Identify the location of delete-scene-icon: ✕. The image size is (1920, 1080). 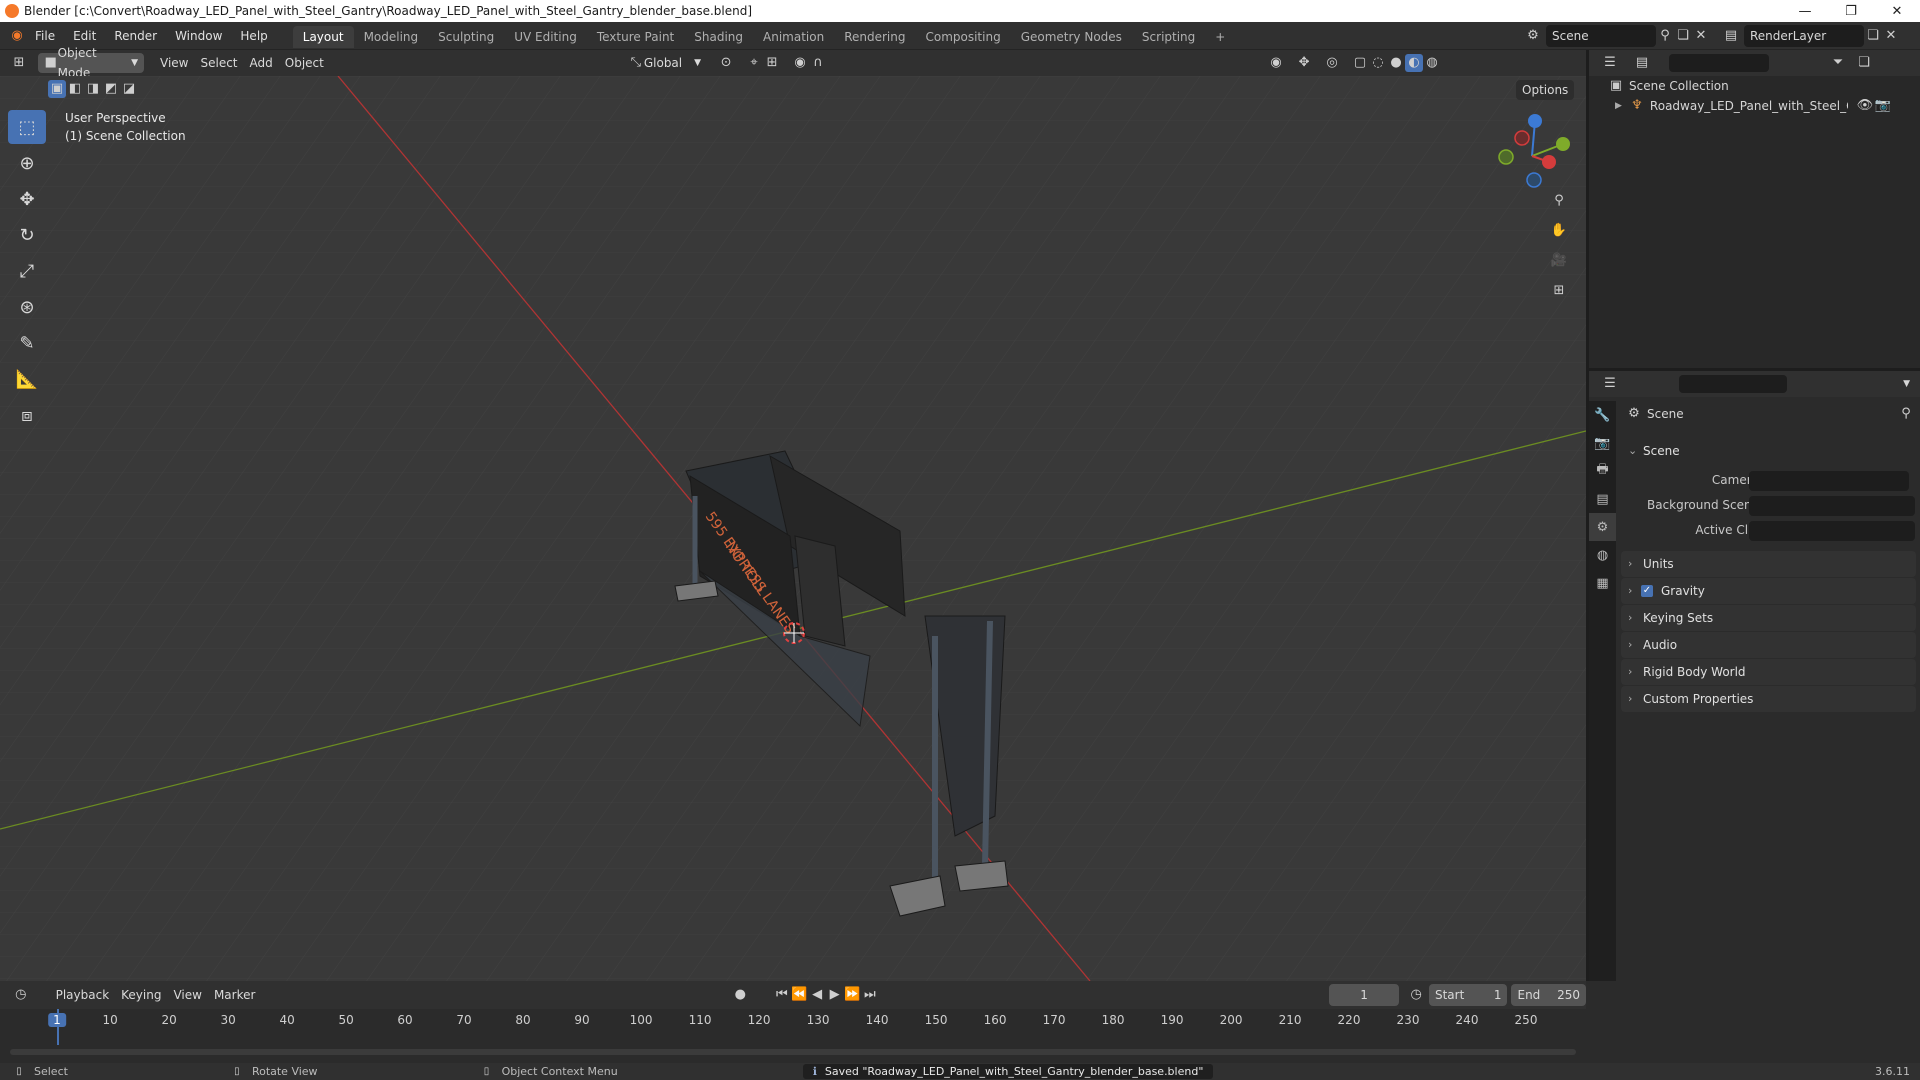
(1701, 36).